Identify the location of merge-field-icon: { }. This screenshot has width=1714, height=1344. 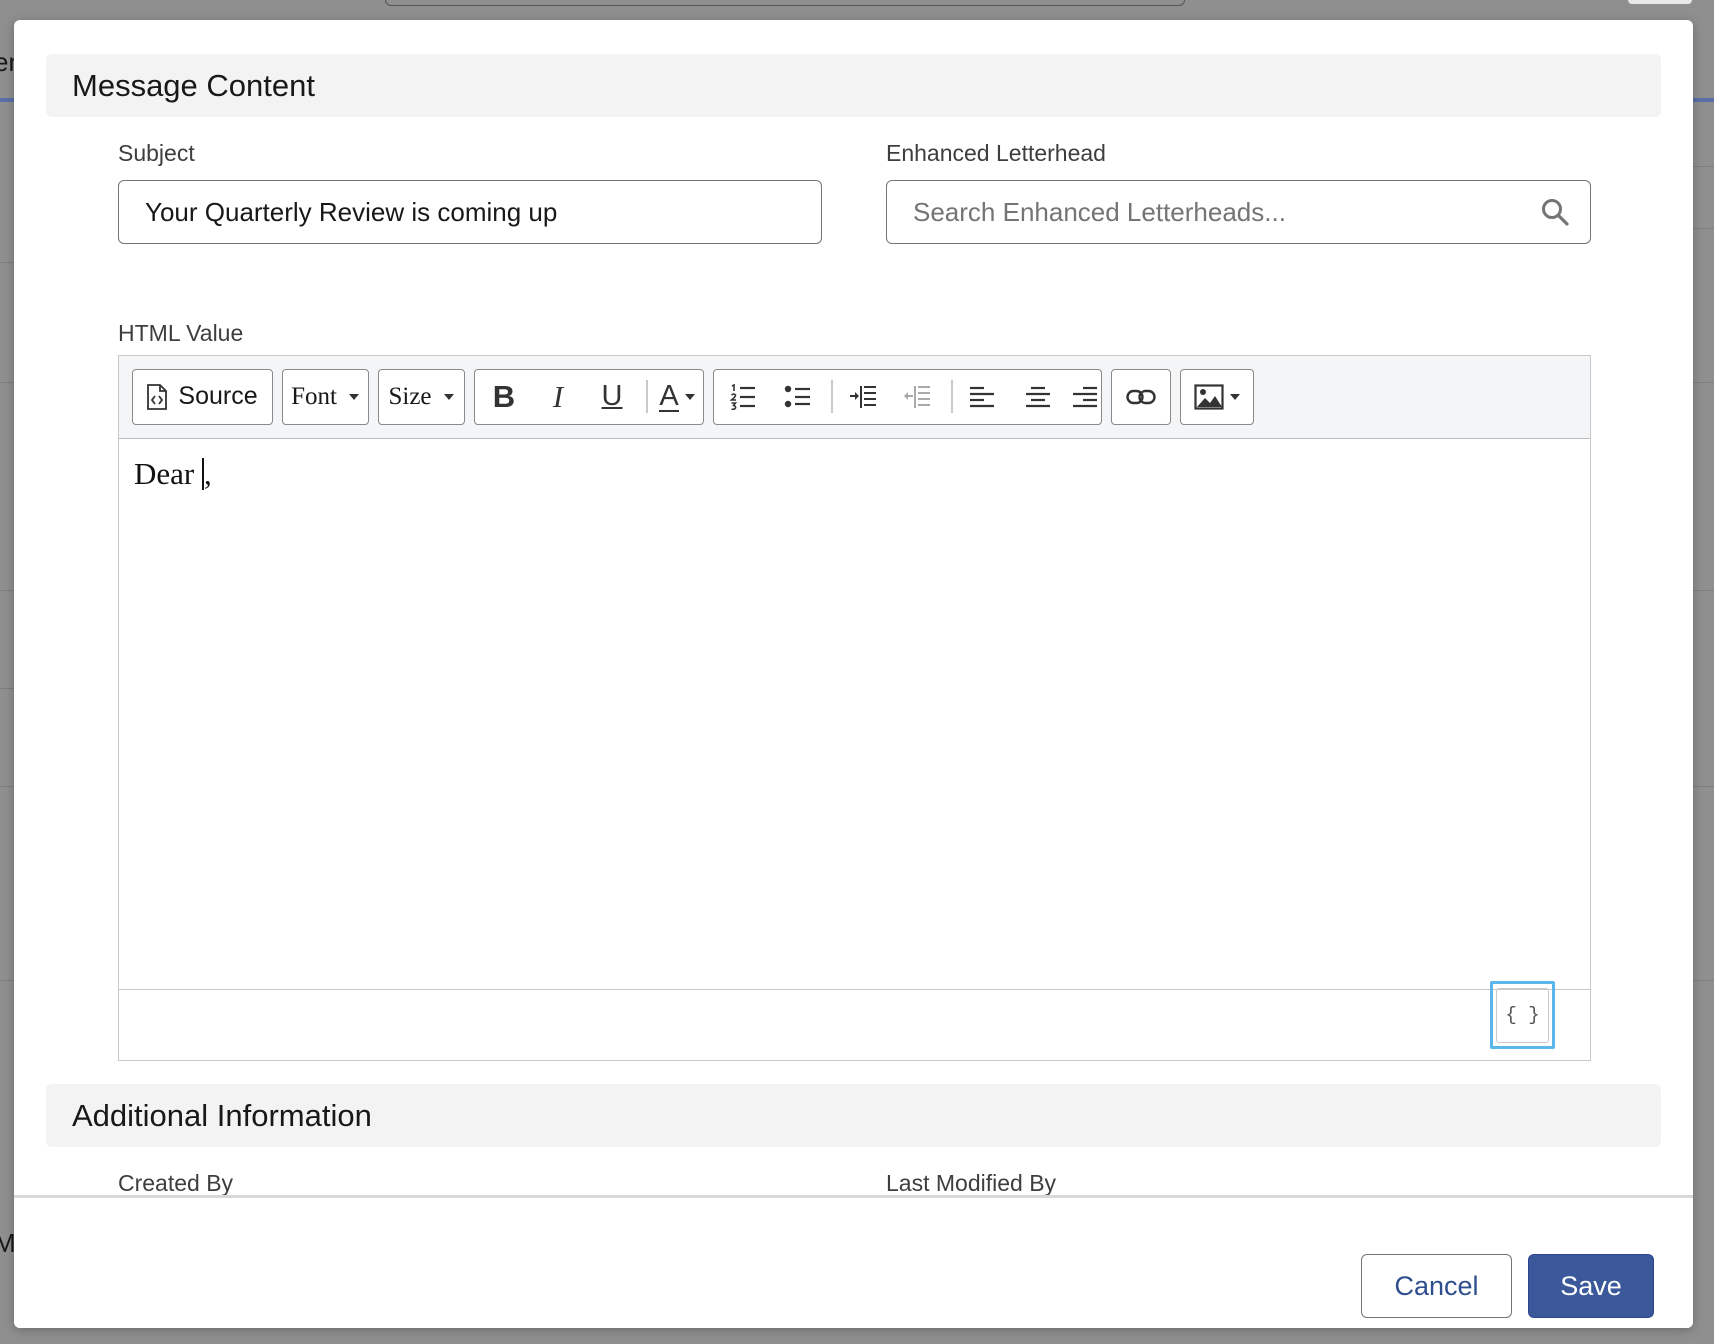
(1522, 1015).